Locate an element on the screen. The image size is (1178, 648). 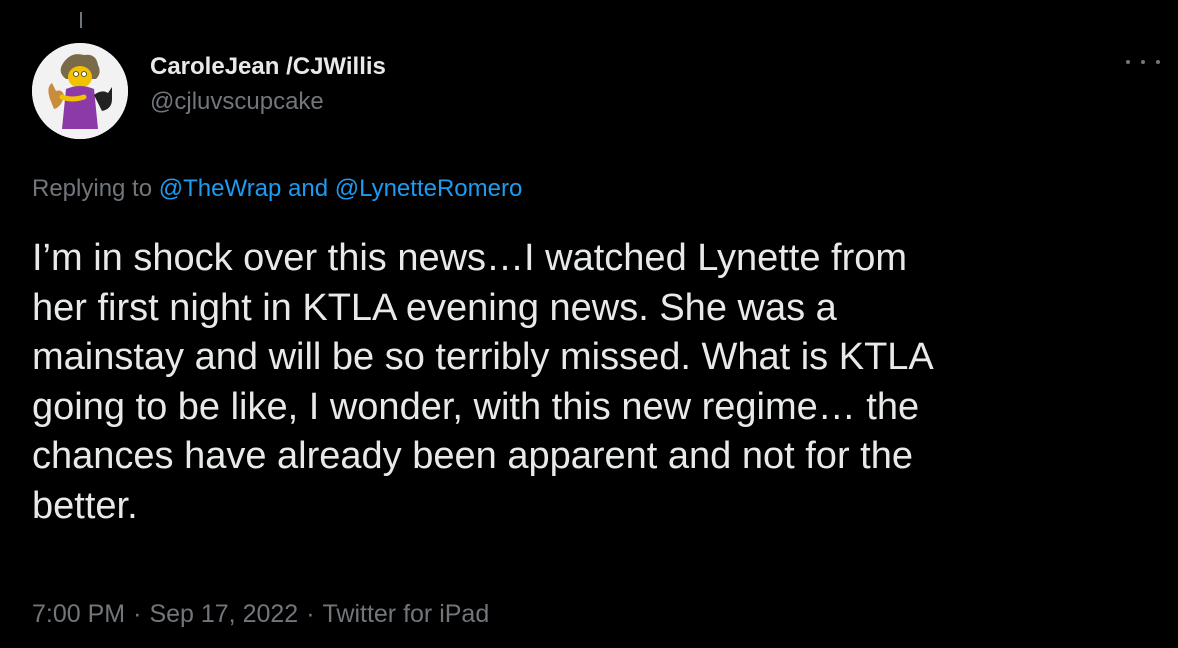
thread-connector-line is located at coordinates (81, 20).